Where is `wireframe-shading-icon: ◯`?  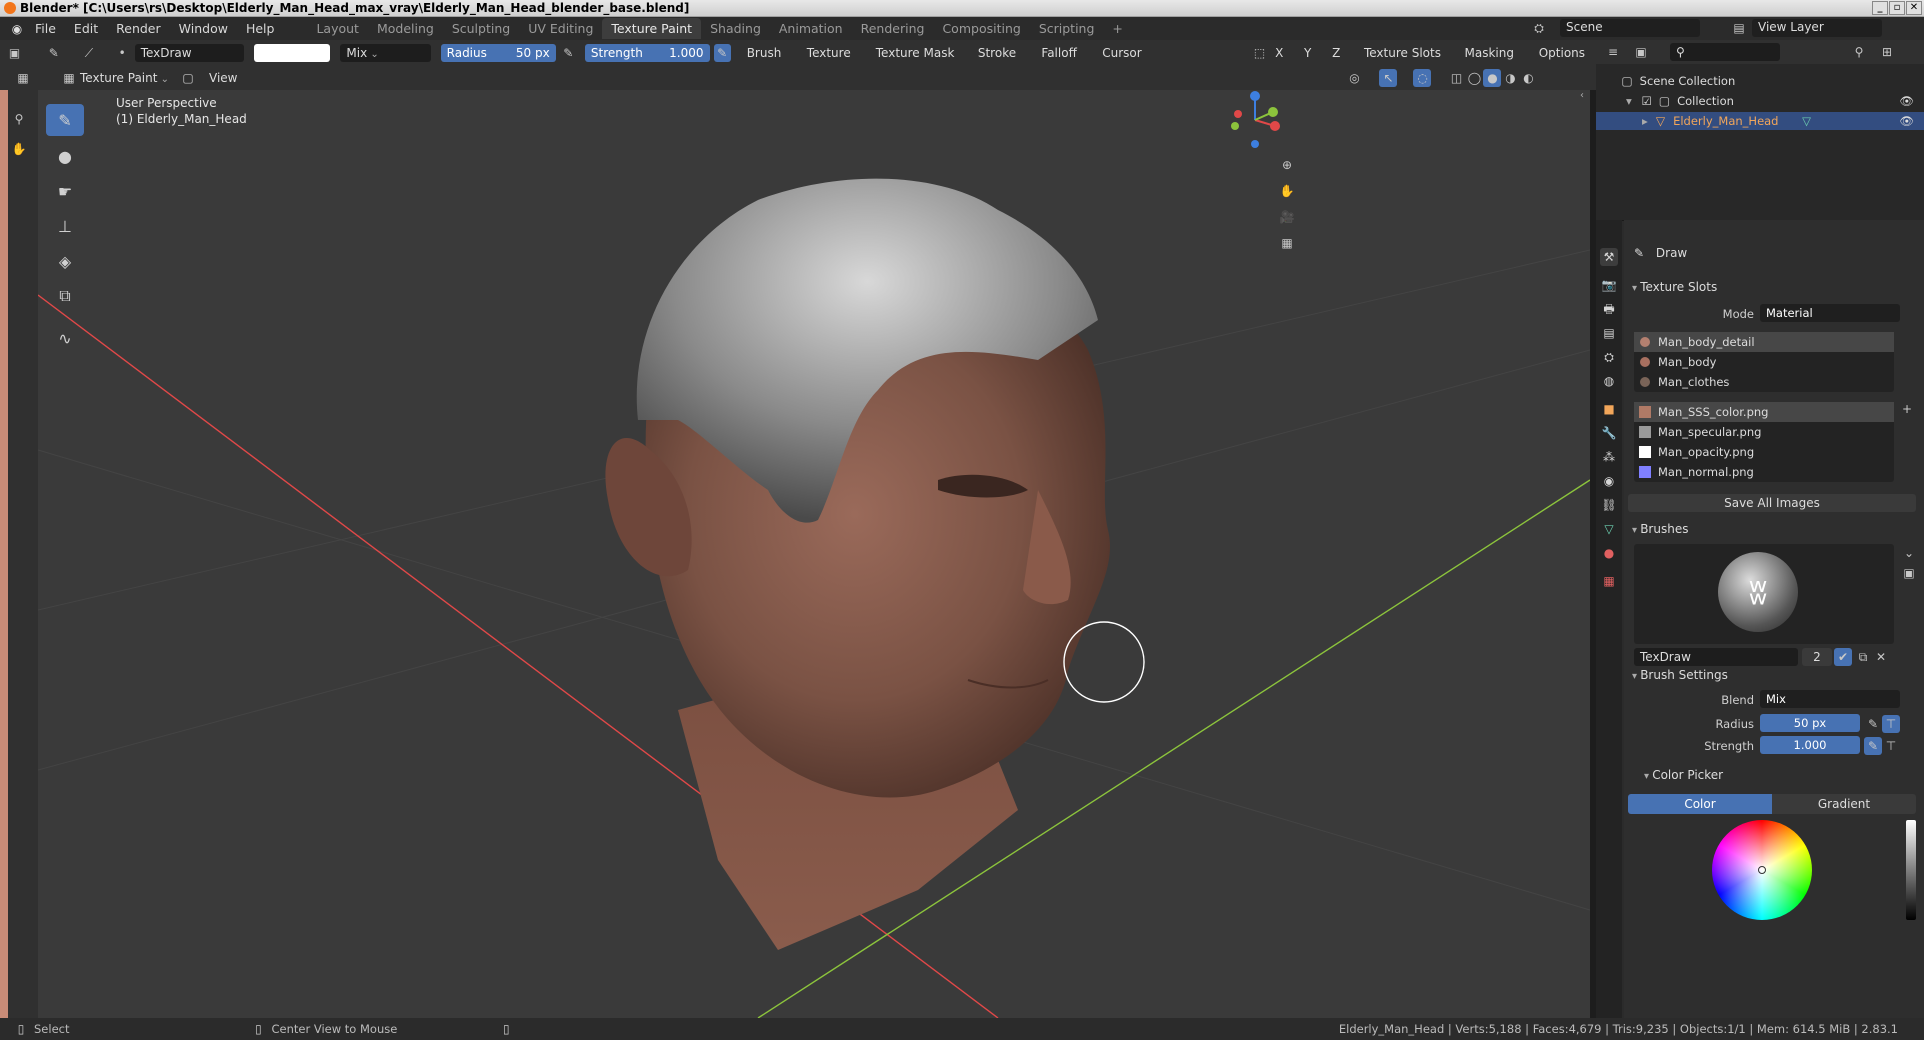 wireframe-shading-icon: ◯ is located at coordinates (1474, 78).